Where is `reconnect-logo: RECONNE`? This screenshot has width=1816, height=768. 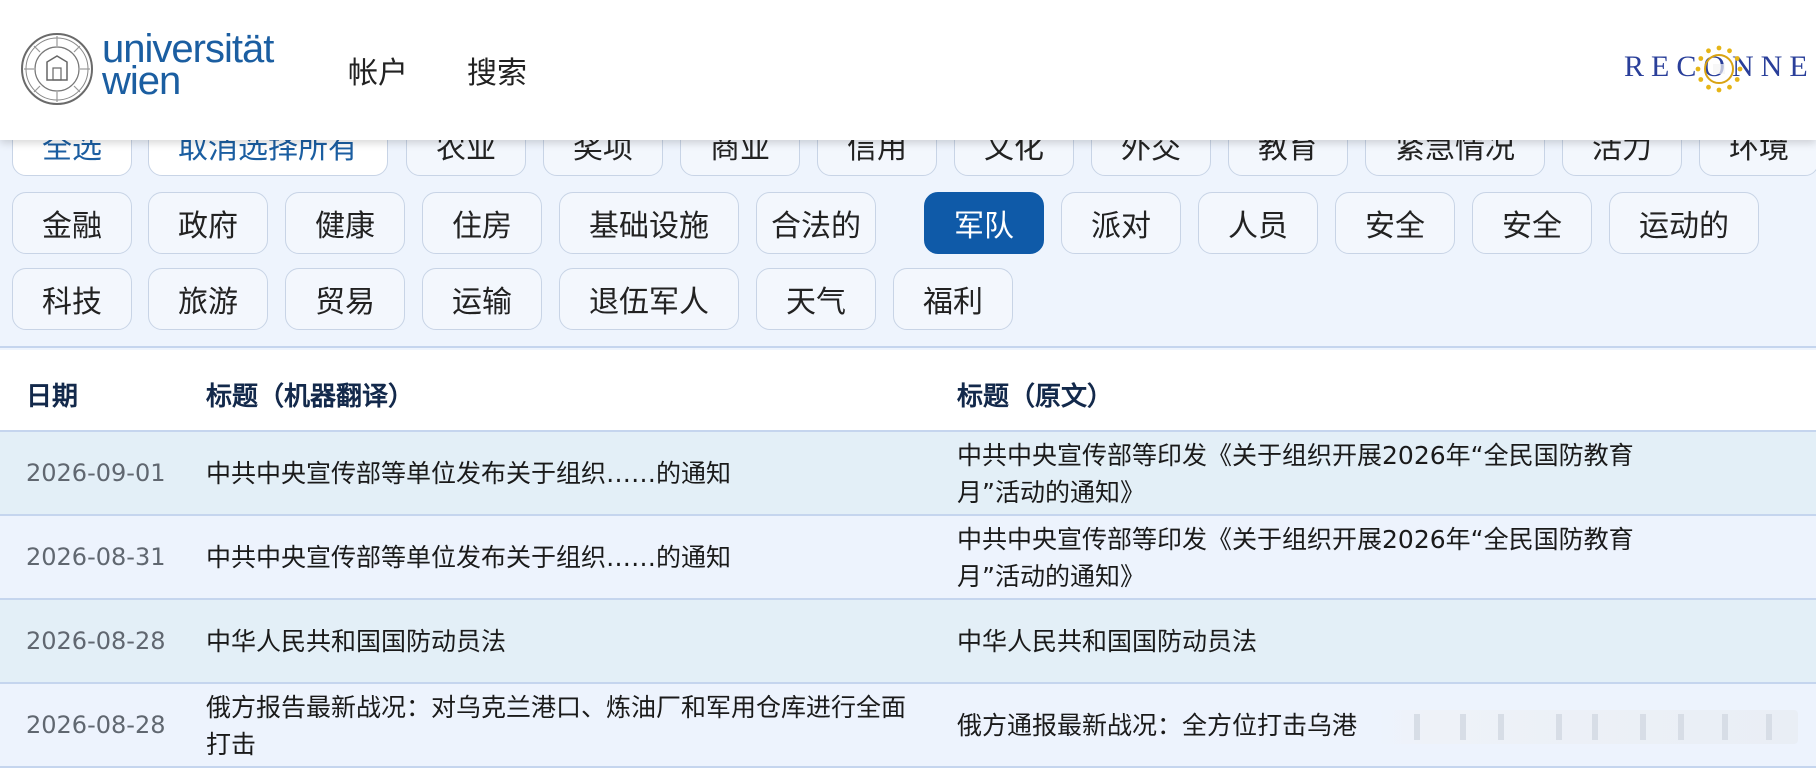 reconnect-logo: RECONNE is located at coordinates (1716, 69).